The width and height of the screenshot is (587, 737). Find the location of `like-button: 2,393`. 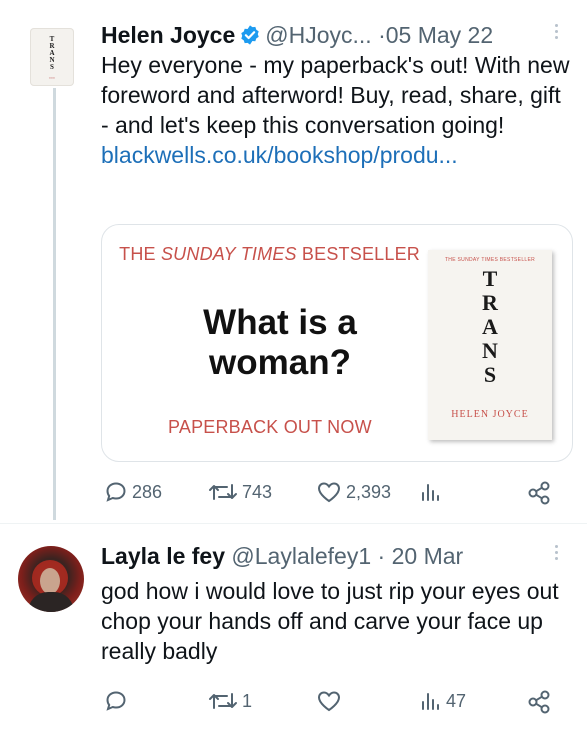

like-button: 2,393 is located at coordinates (353, 492).